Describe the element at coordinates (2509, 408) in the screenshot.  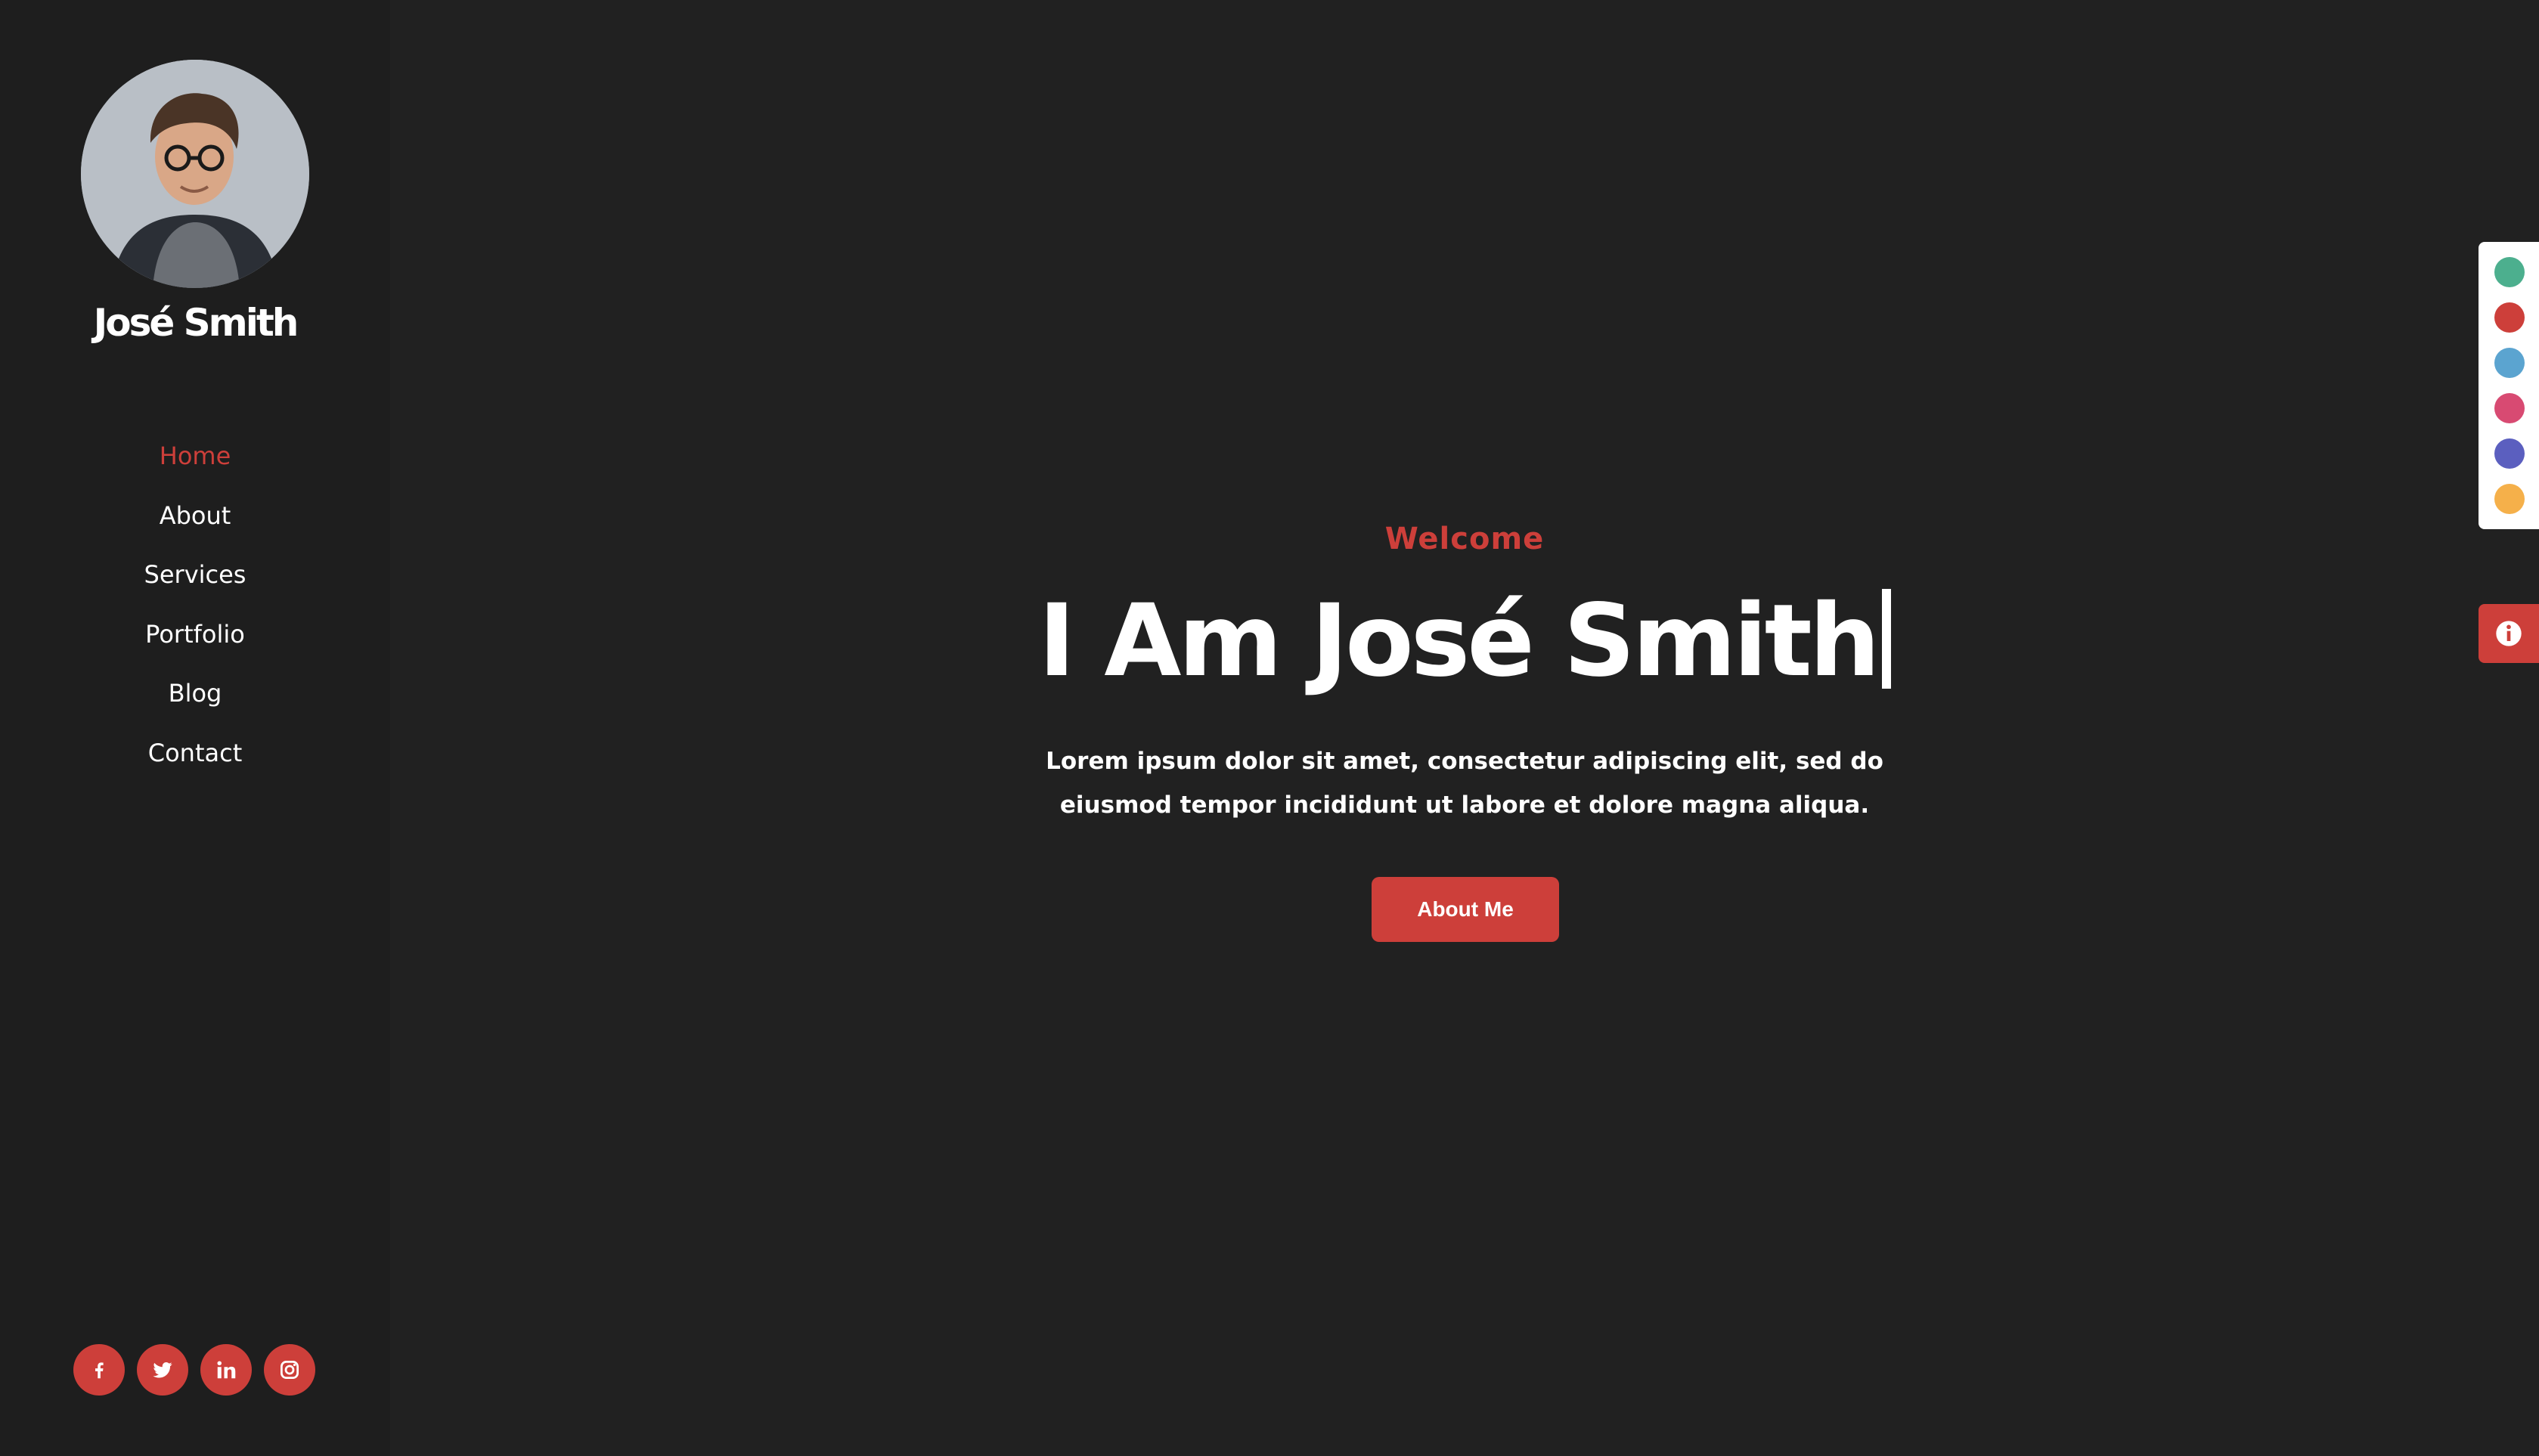
I see `color-swatch-pink` at that location.